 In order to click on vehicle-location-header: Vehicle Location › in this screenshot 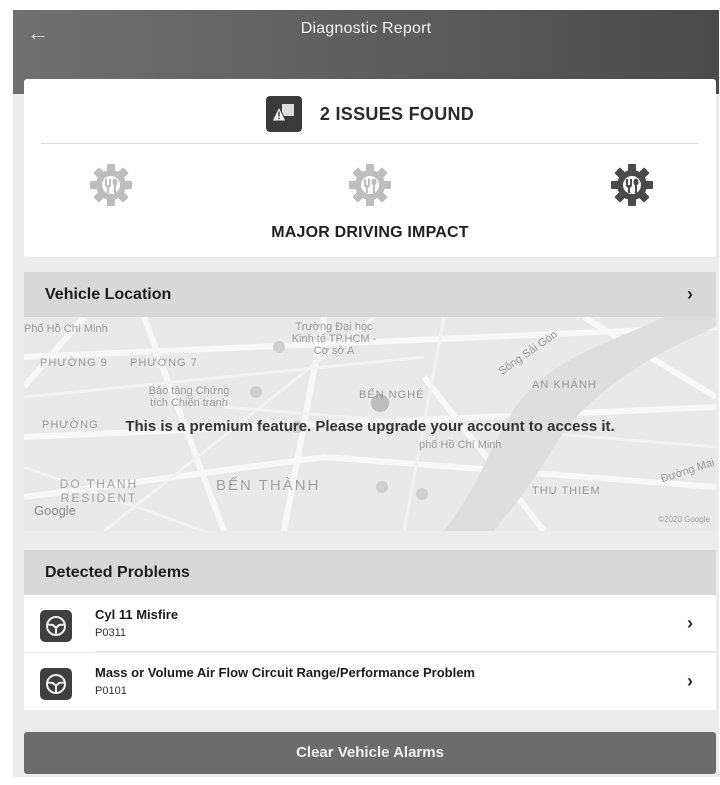, I will do `click(370, 294)`.